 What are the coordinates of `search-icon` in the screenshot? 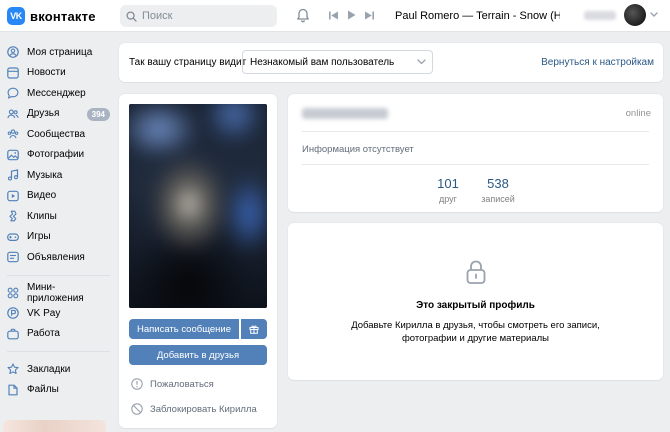 It's located at (131, 16).